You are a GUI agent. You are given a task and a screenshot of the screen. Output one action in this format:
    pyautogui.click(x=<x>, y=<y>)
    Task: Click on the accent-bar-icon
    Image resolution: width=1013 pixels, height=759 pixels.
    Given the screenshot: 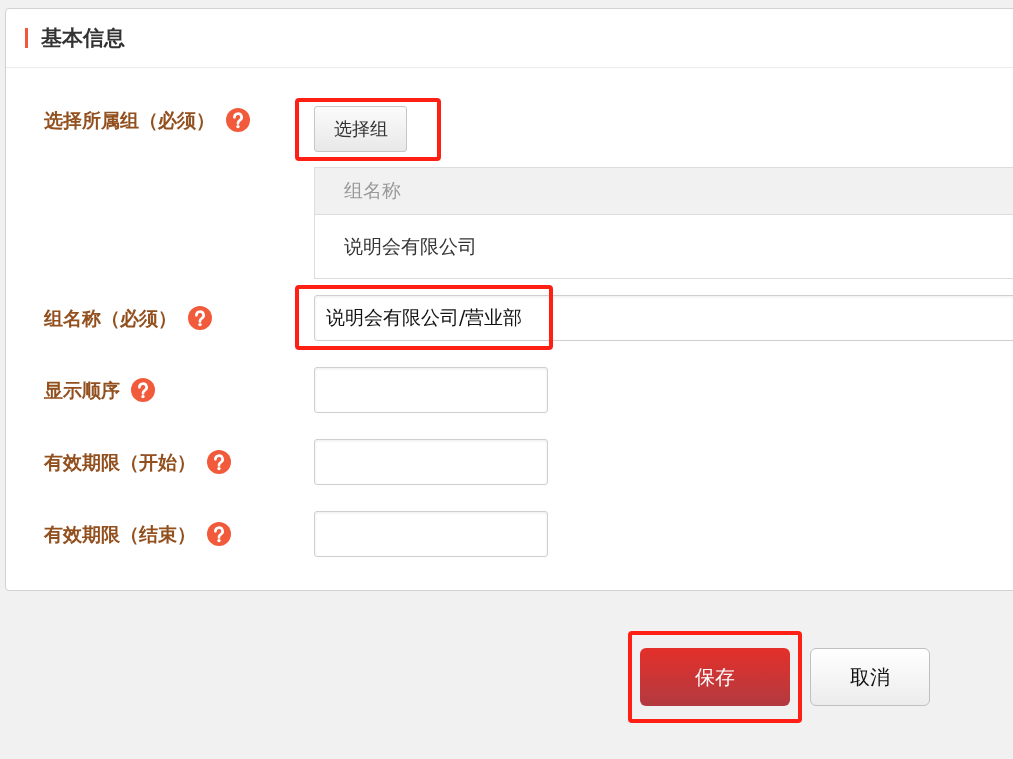 What is the action you would take?
    pyautogui.click(x=26, y=38)
    